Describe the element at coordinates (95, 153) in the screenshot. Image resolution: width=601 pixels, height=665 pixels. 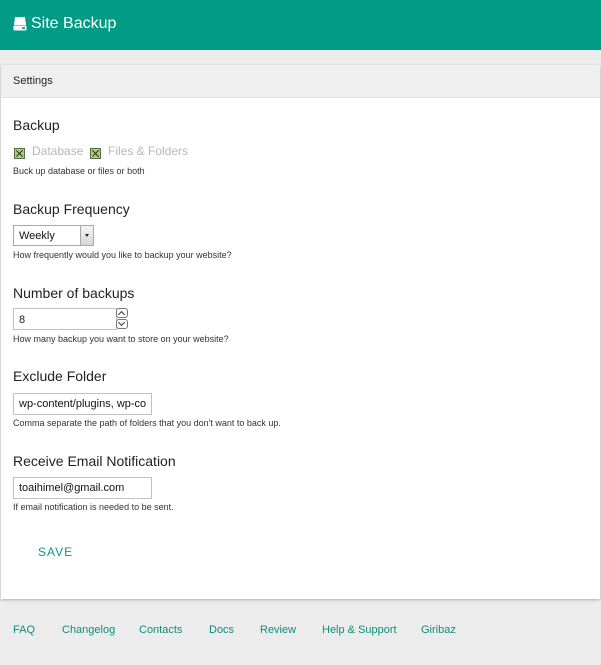
I see `files-folders-checkbox` at that location.